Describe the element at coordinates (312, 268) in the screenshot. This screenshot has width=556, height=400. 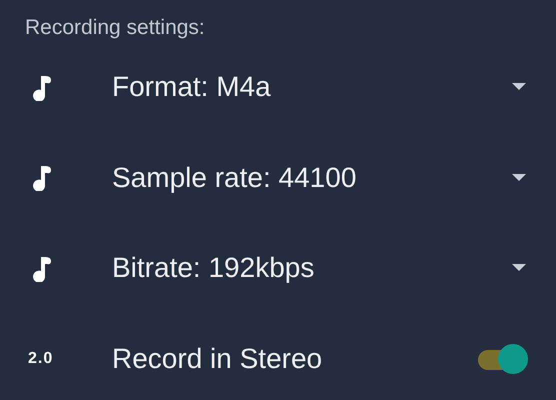
I see `dropdown-label: Bitrate: 192kbps` at that location.